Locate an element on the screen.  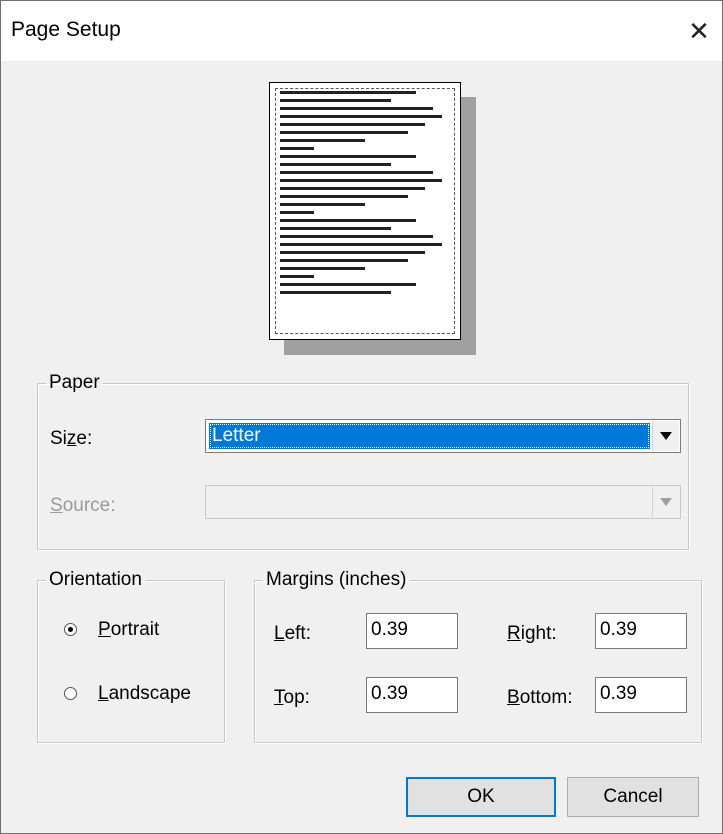
source-label: Source: is located at coordinates (83, 505).